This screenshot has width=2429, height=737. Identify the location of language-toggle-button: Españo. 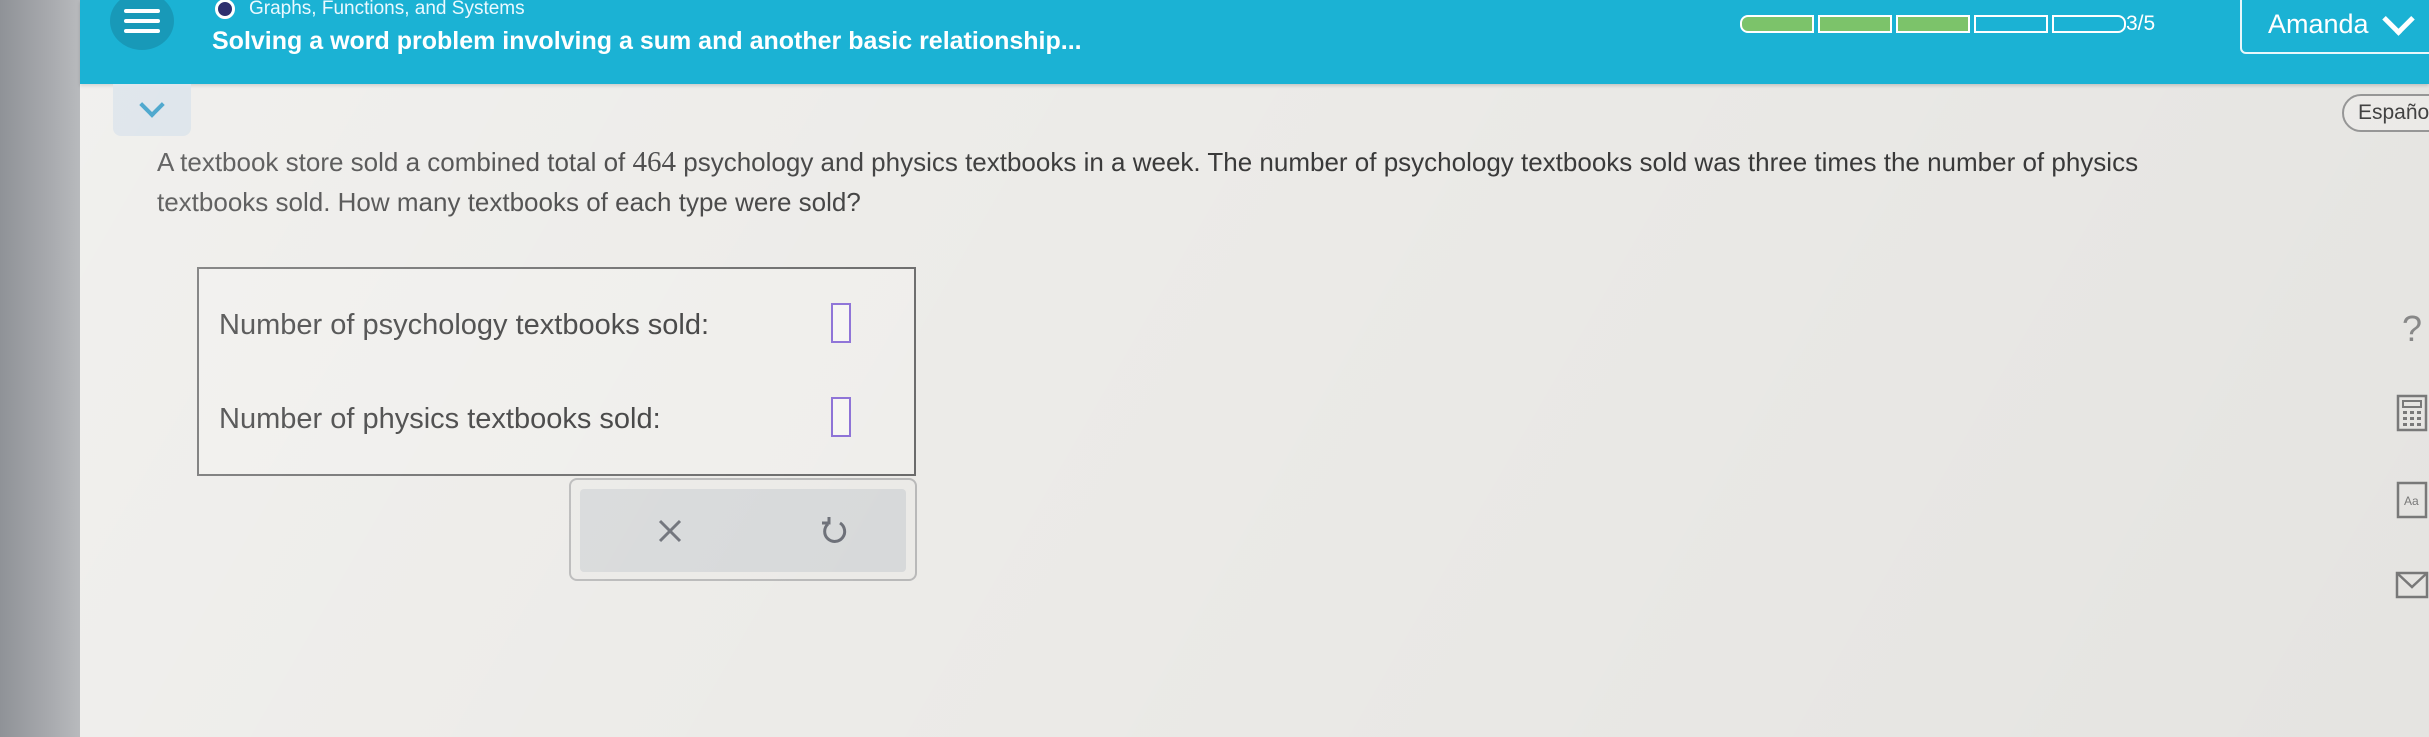
(2385, 113).